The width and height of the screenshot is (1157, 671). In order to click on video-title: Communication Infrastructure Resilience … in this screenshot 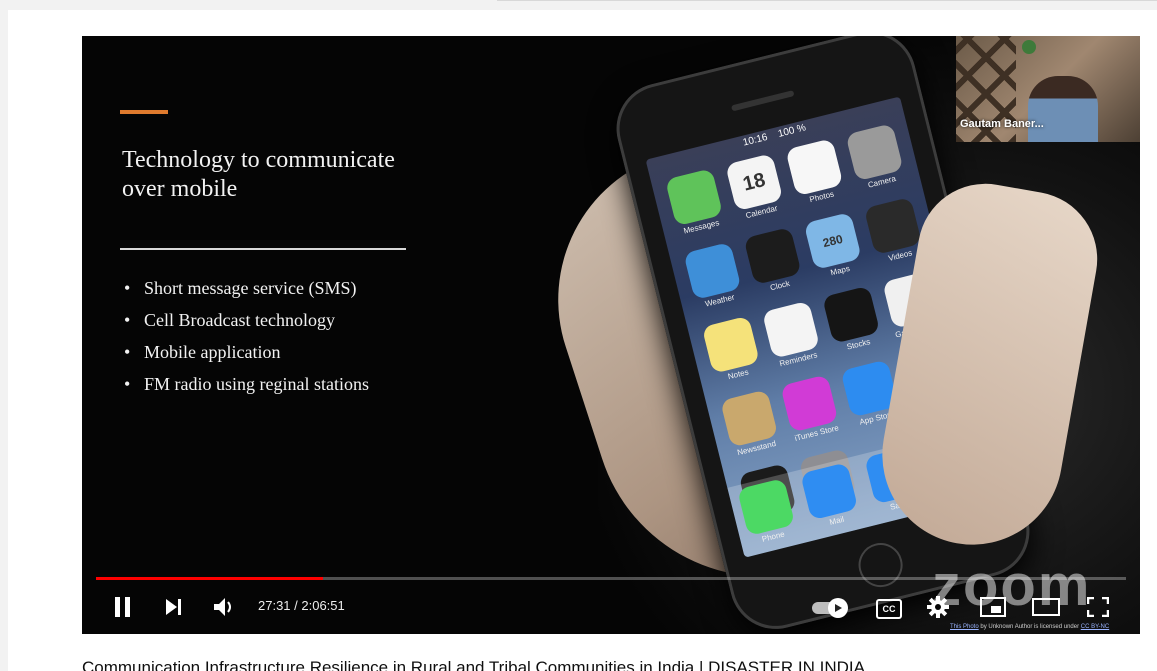, I will do `click(473, 665)`.